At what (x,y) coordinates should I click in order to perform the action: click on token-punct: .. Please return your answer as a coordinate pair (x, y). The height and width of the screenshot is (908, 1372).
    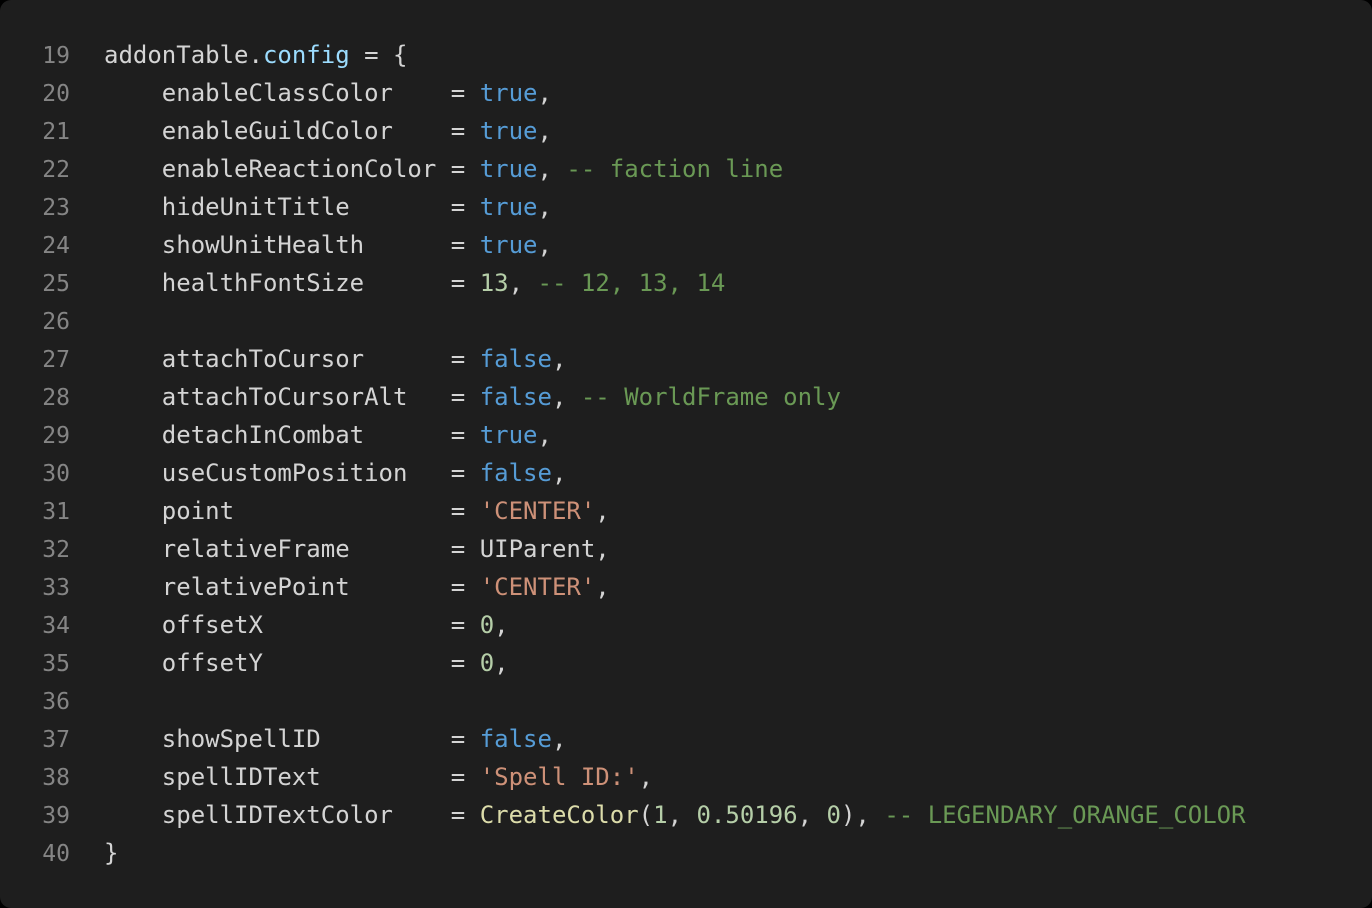
    Looking at the image, I should click on (255, 55).